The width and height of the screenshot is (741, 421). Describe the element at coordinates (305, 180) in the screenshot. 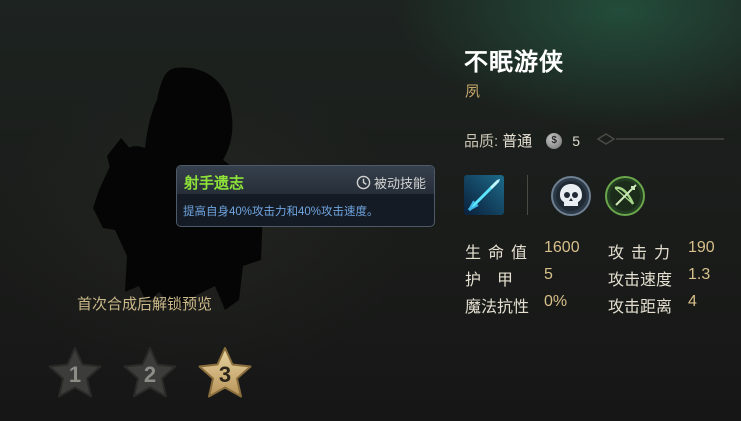

I see `skill-tooltip-header: 射手遗志 被动技能` at that location.